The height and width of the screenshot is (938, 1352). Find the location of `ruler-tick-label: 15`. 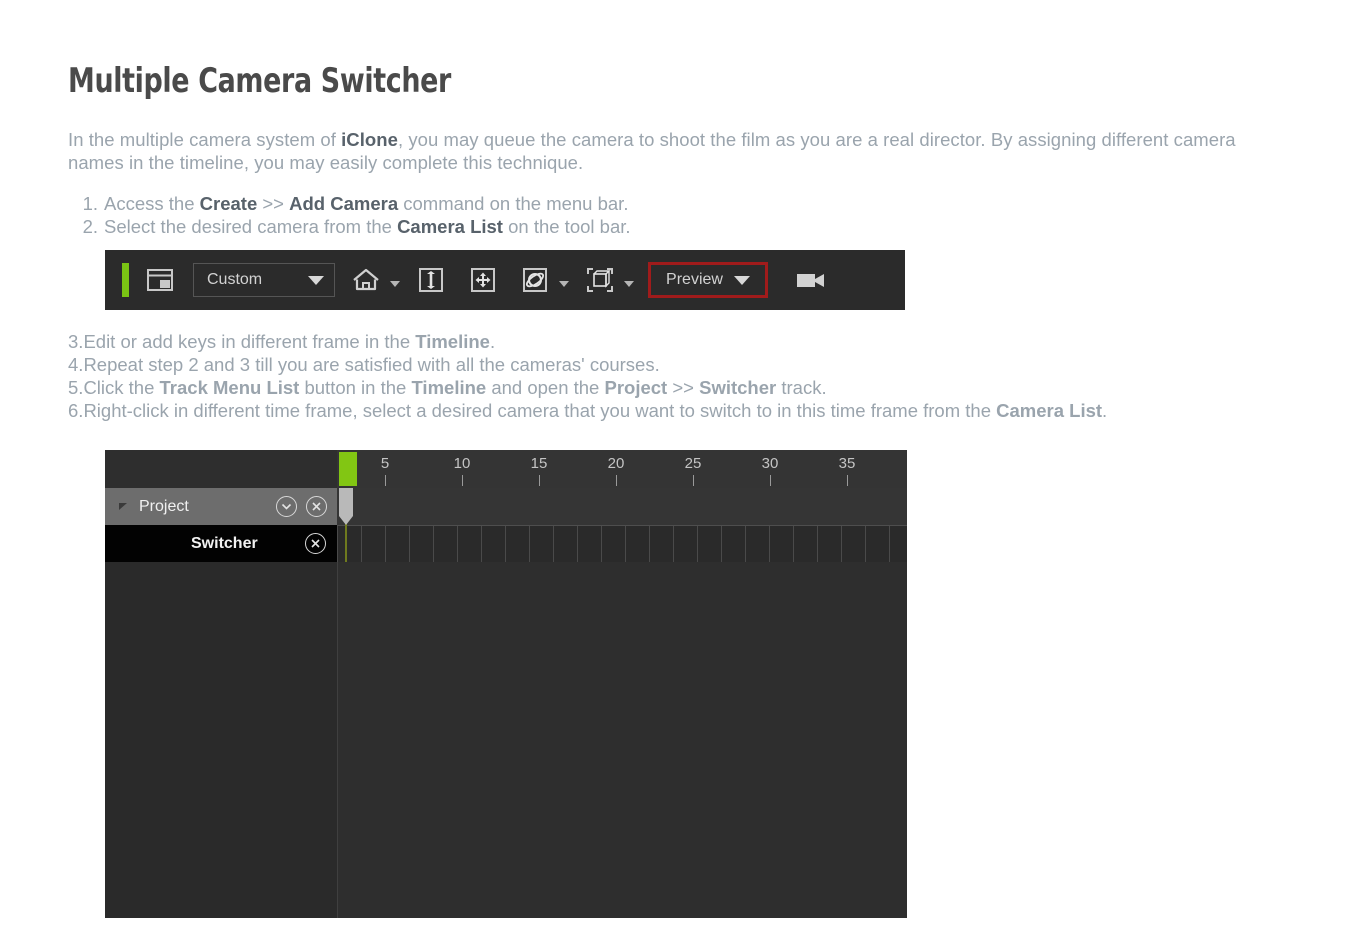

ruler-tick-label: 15 is located at coordinates (539, 463).